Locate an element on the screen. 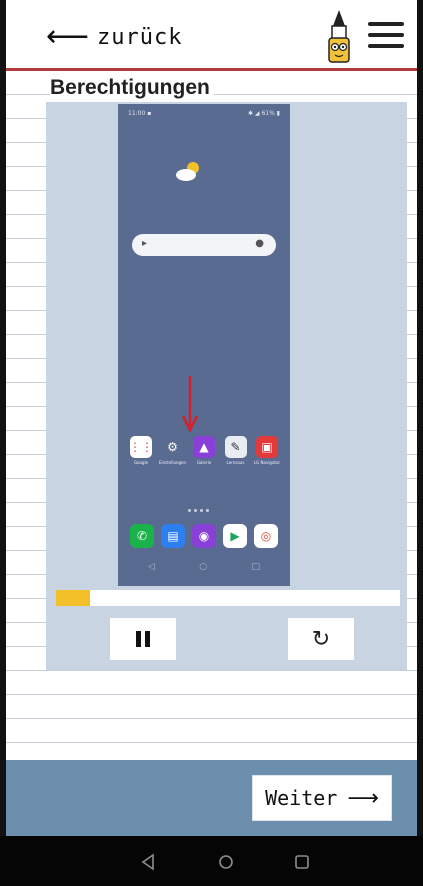 The image size is (423, 886). app-lernsaus: ✎ Lernsaus is located at coordinates (236, 450).